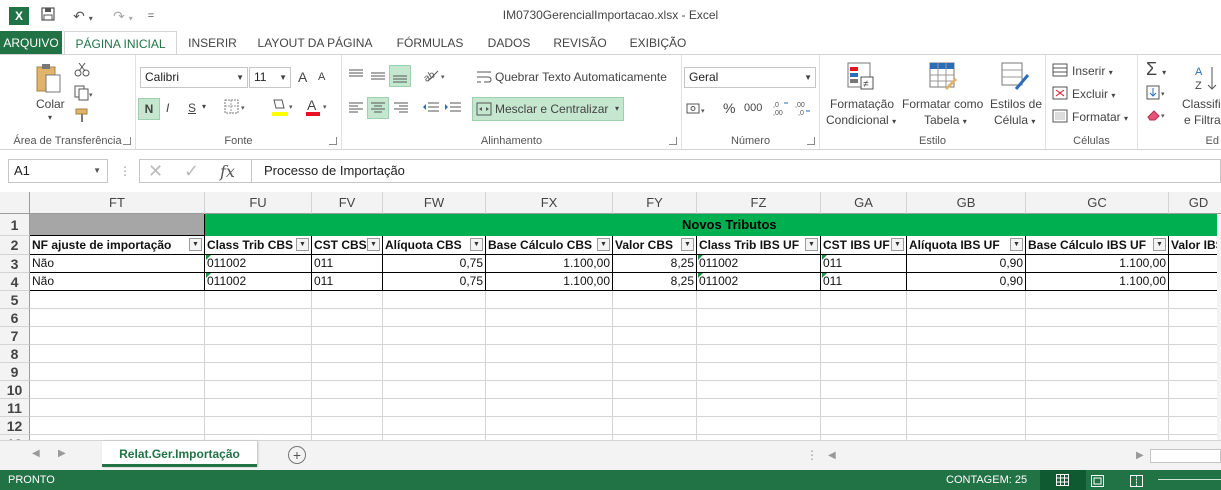 The height and width of the screenshot is (490, 1221). I want to click on clipboard-launcher-icon, so click(127, 141).